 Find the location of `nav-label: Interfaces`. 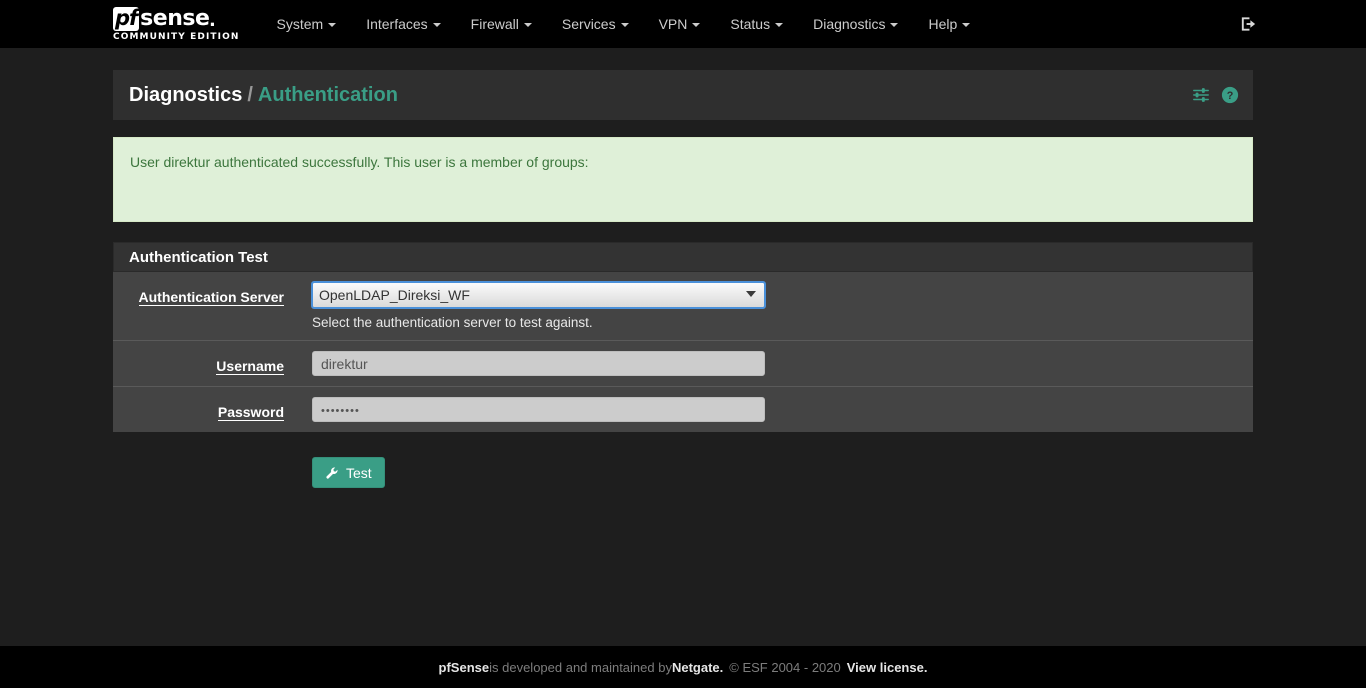

nav-label: Interfaces is located at coordinates (397, 24).